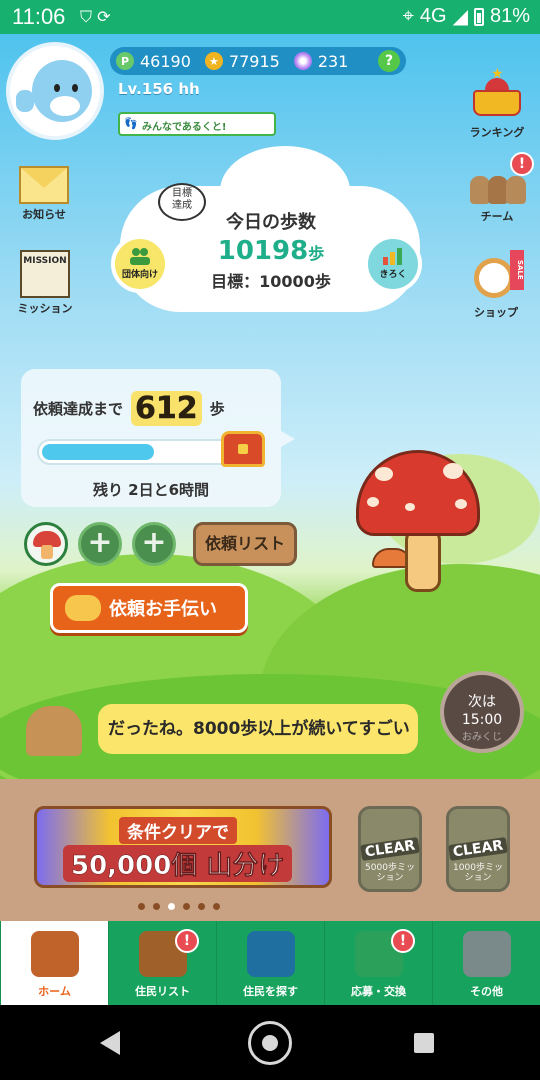 This screenshot has width=540, height=1080. Describe the element at coordinates (316, 253) in the screenshot. I see `steps-unit: 歩` at that location.